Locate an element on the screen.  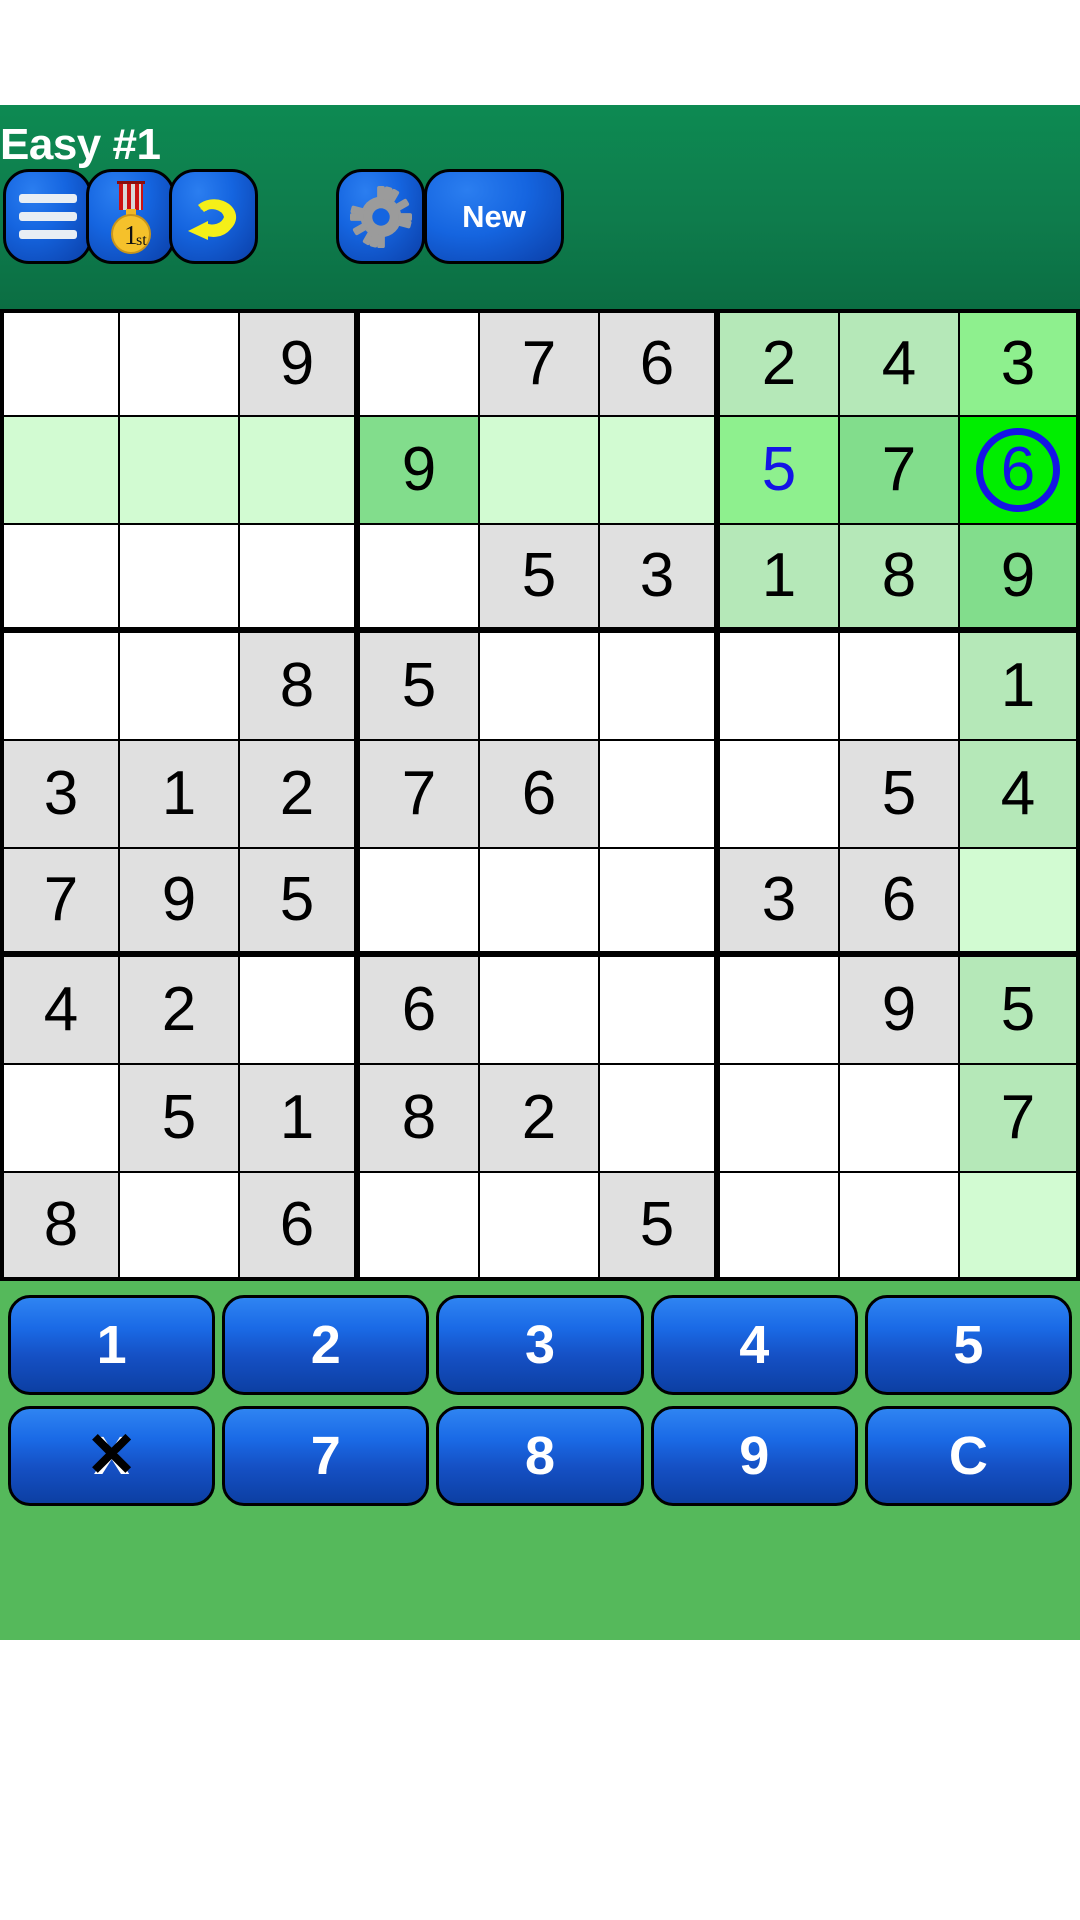
sudoku-cell-r5c4: 7 is located at coordinates (420, 795).